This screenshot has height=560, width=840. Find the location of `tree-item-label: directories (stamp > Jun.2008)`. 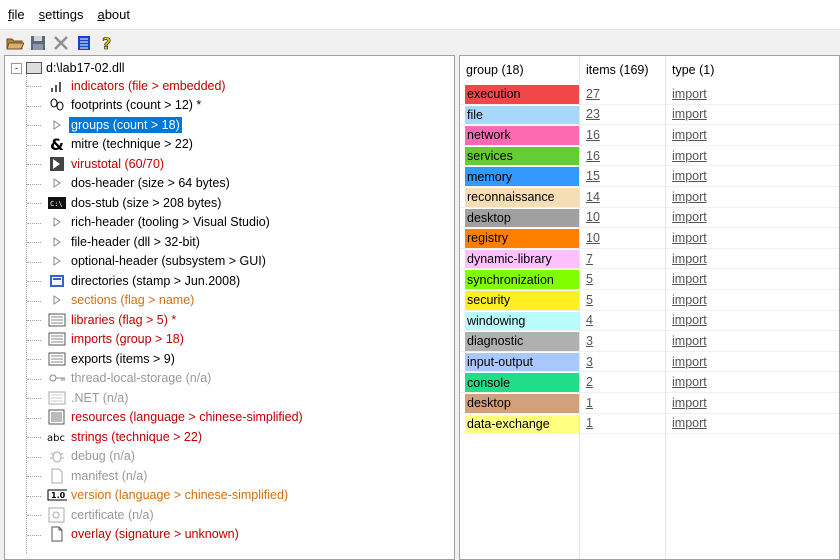

tree-item-label: directories (stamp > Jun.2008) is located at coordinates (156, 280).